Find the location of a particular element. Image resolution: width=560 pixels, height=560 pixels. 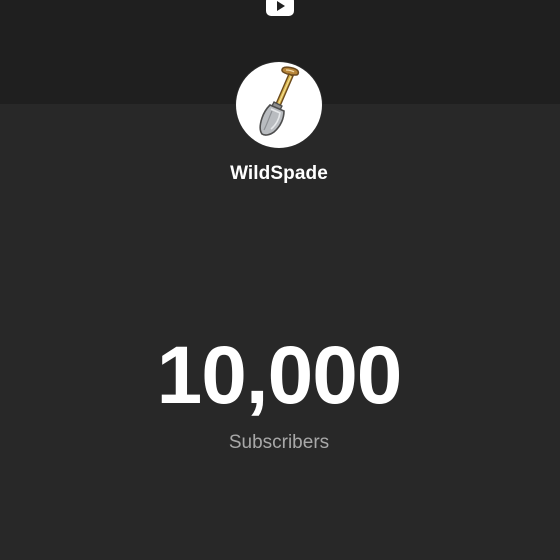

subscriber-count: 10,000 is located at coordinates (279, 375).